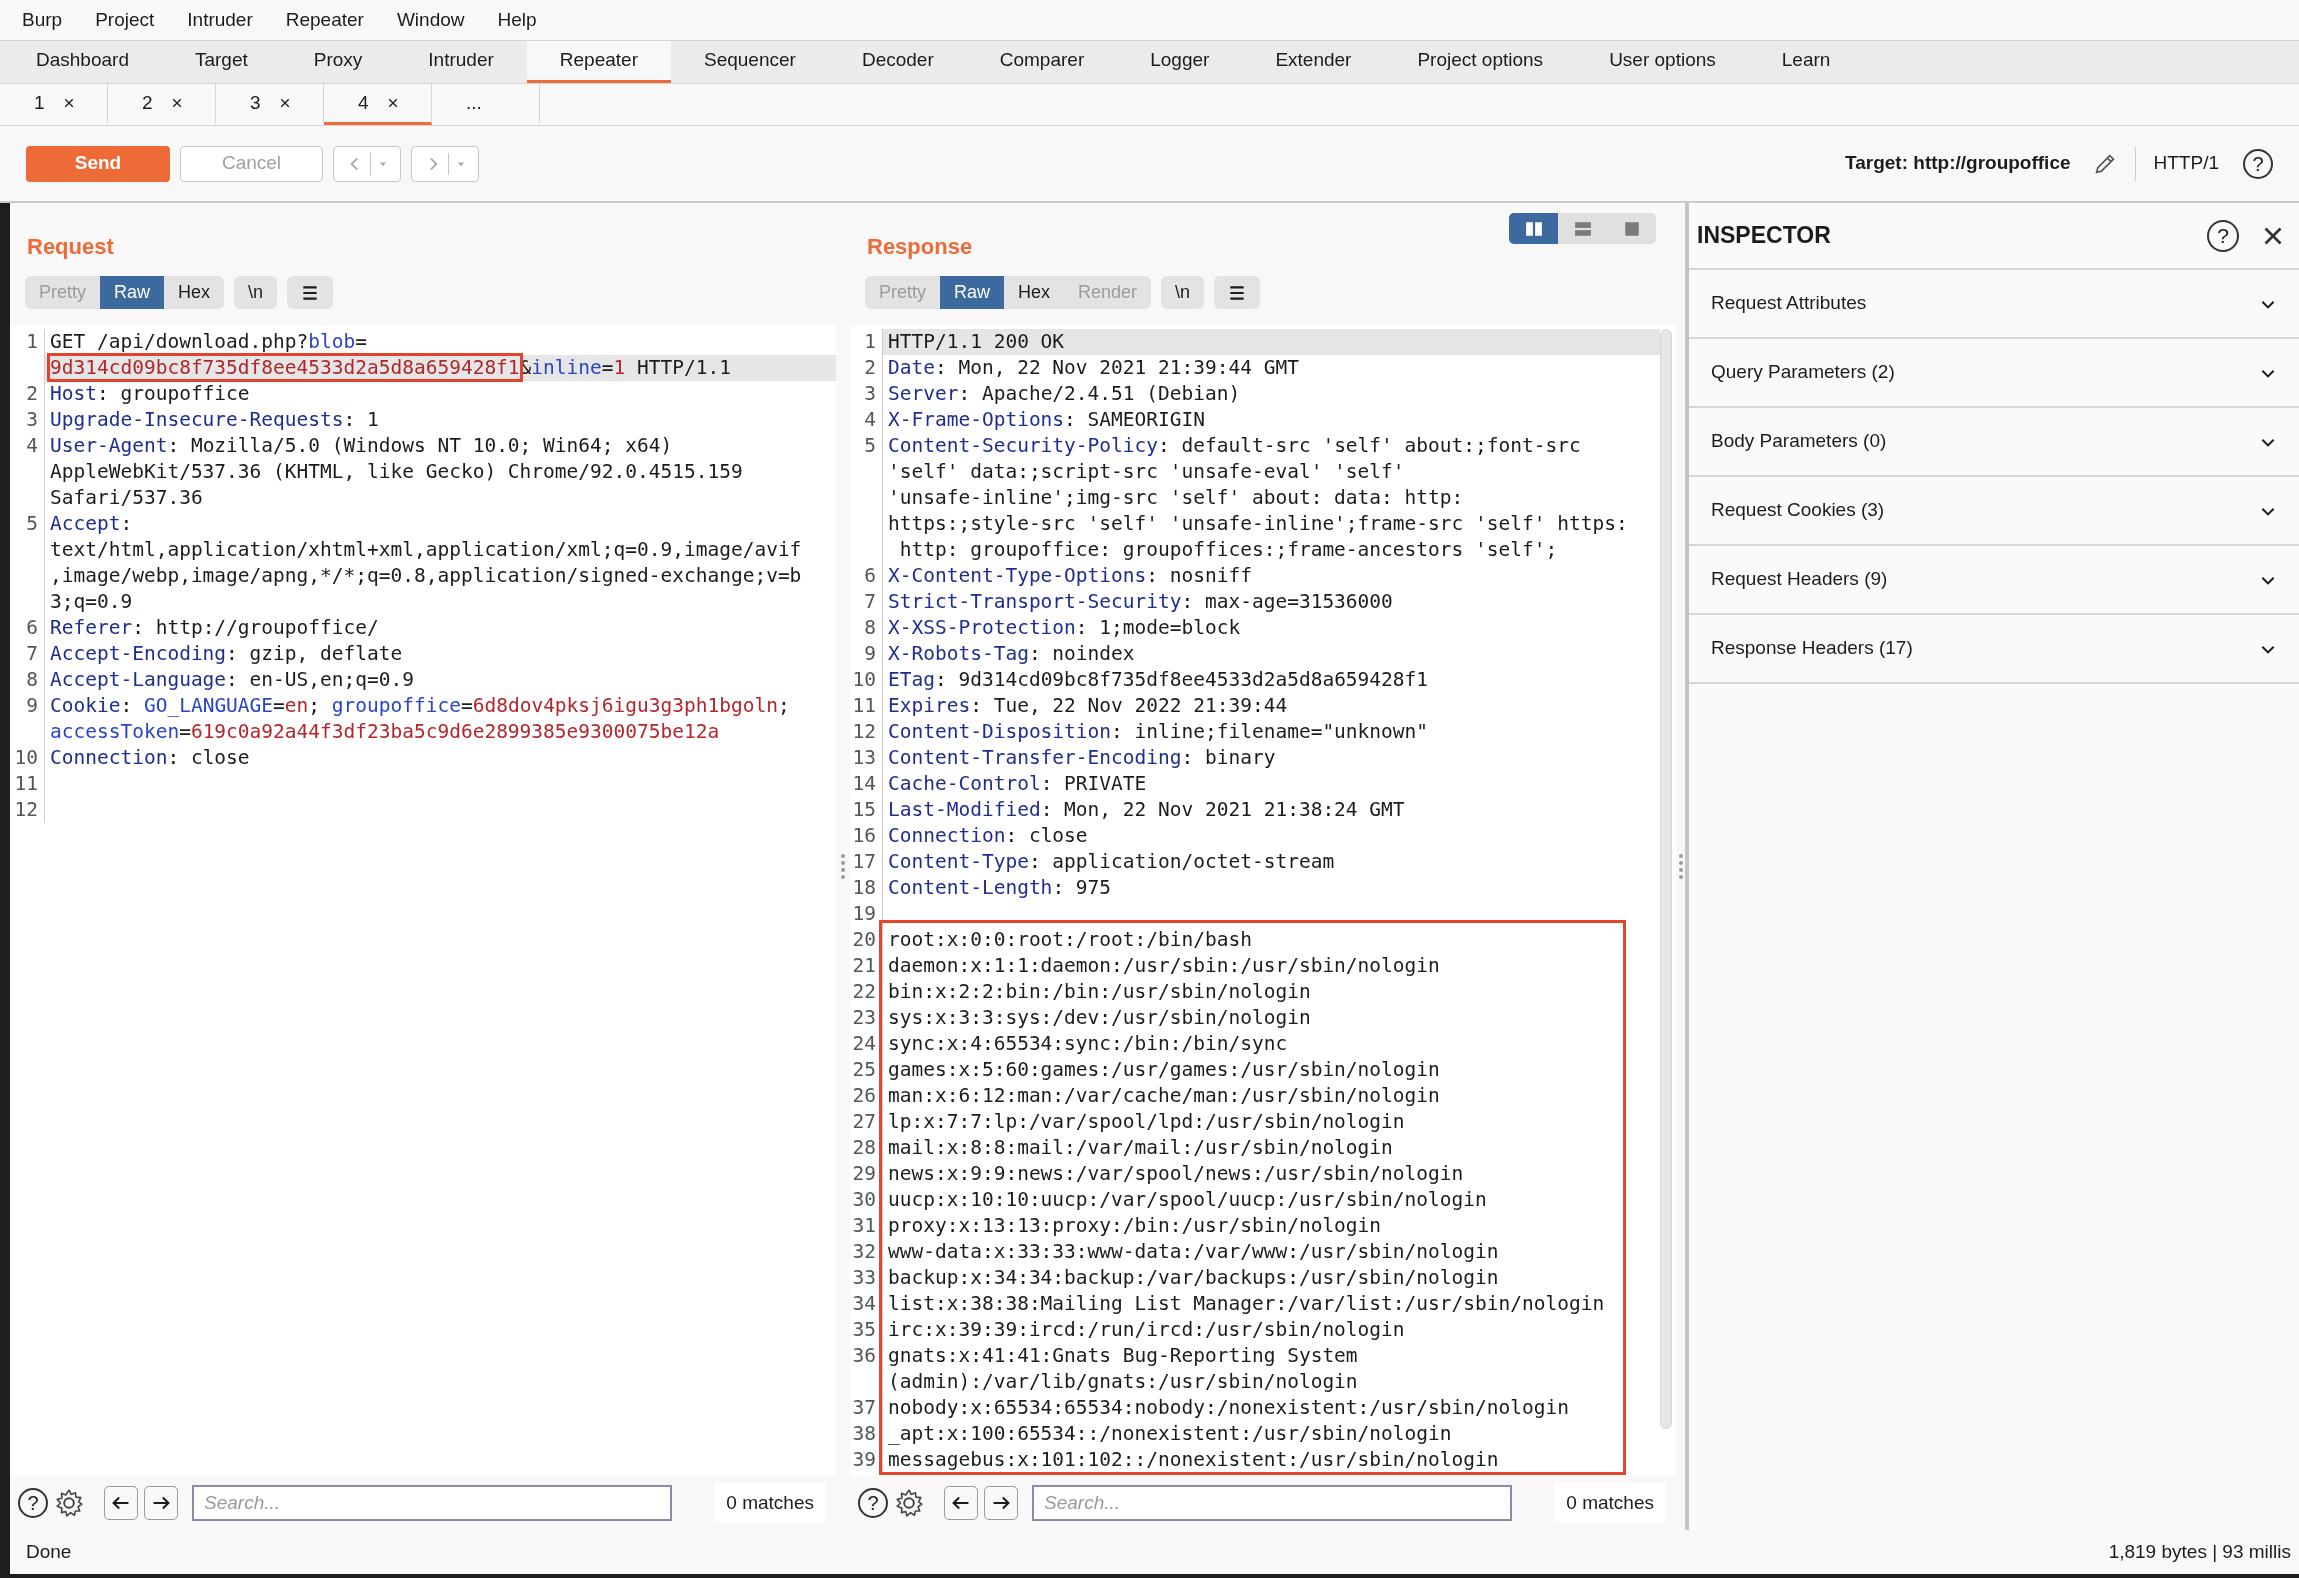 The height and width of the screenshot is (1578, 2299). Describe the element at coordinates (864, 991) in the screenshot. I see `line-number: 22` at that location.